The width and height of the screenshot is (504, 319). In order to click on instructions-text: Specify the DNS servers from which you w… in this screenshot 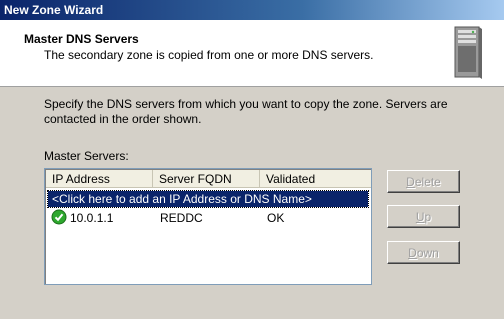, I will do `click(246, 111)`.